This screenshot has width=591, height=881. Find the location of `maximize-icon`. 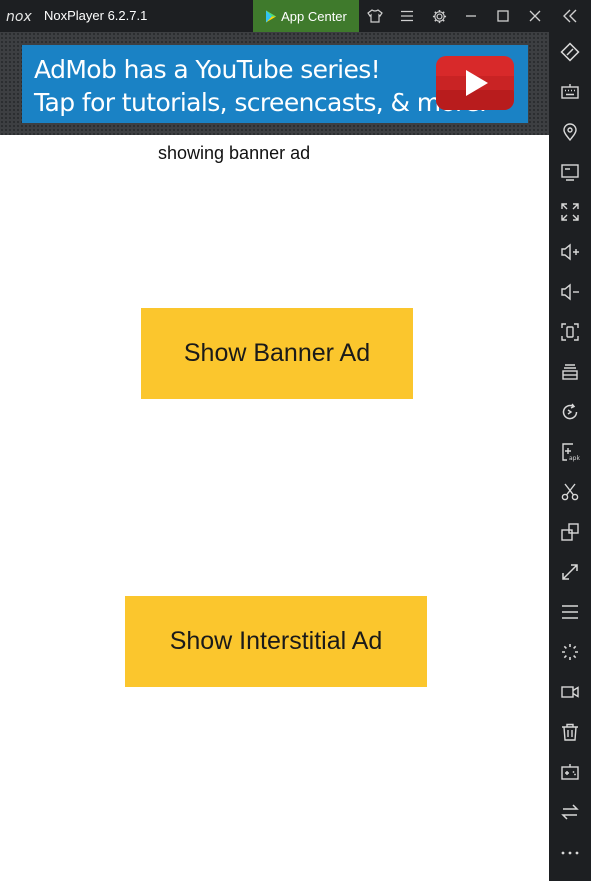

maximize-icon is located at coordinates (503, 16).